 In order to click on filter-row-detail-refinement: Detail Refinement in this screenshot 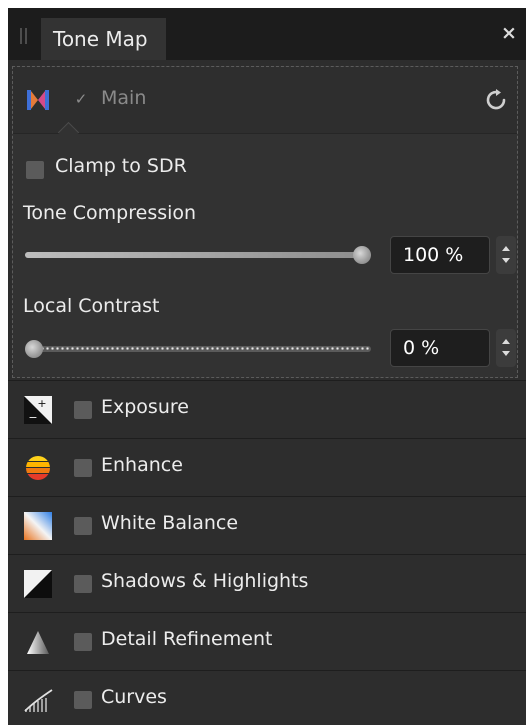, I will do `click(267, 641)`.